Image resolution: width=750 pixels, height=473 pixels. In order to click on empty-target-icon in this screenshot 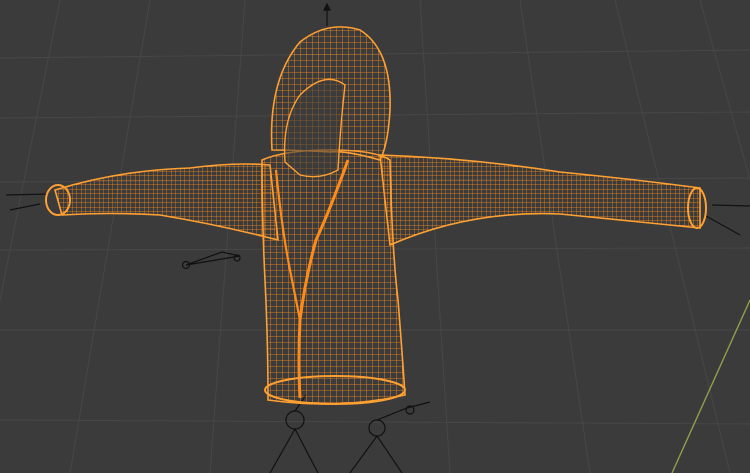, I will do `click(327, 14)`.